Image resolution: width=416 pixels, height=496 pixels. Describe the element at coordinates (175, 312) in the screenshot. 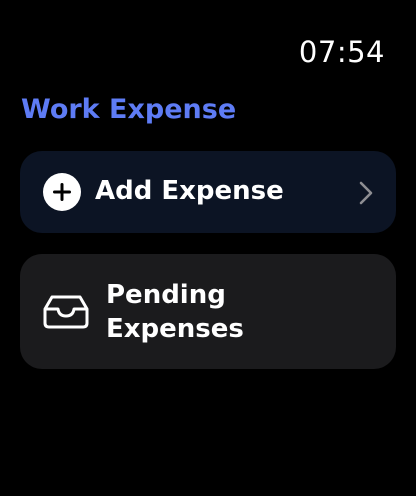

I see `pending-expenses-label: Pending Expenses` at that location.